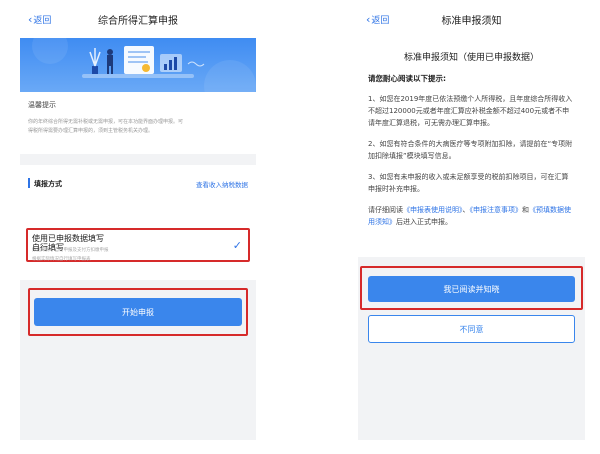 This screenshot has width=600, height=454. I want to click on para-text: 和, so click(525, 210).